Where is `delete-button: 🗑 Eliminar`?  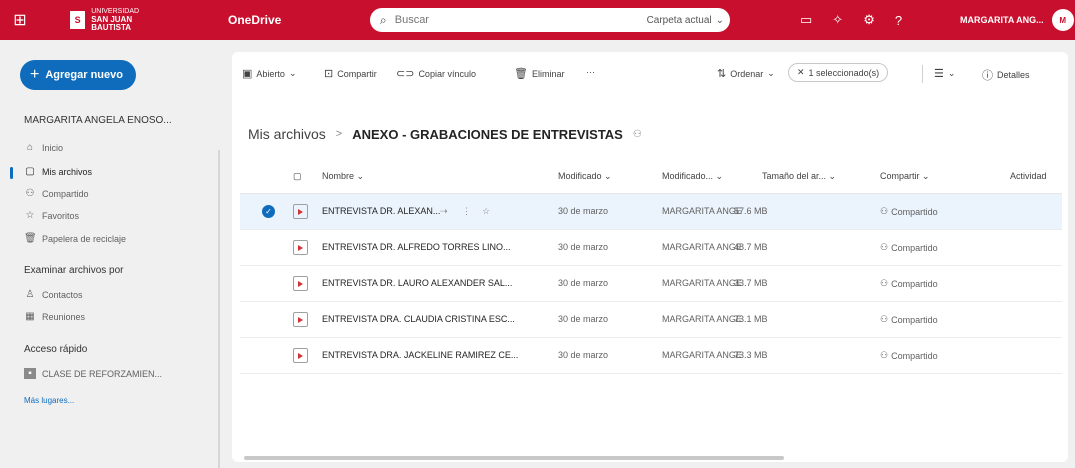
delete-button: 🗑 Eliminar is located at coordinates (539, 73).